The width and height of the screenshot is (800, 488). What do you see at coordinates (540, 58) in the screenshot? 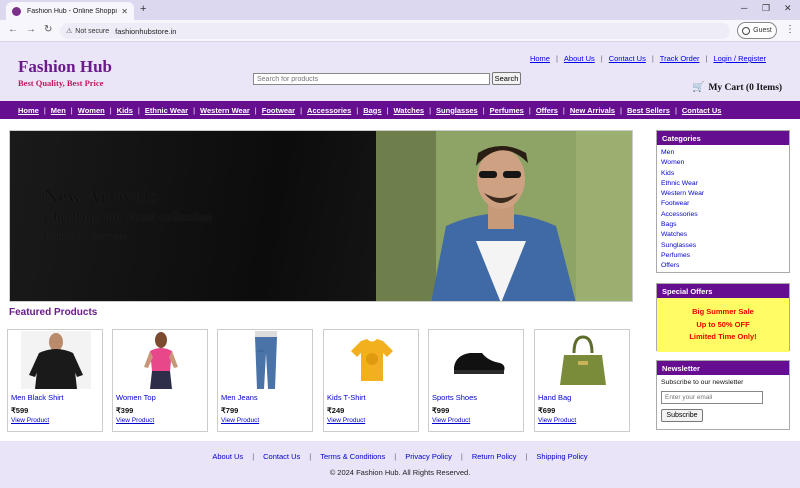
I see `toplink-home: Home` at bounding box center [540, 58].